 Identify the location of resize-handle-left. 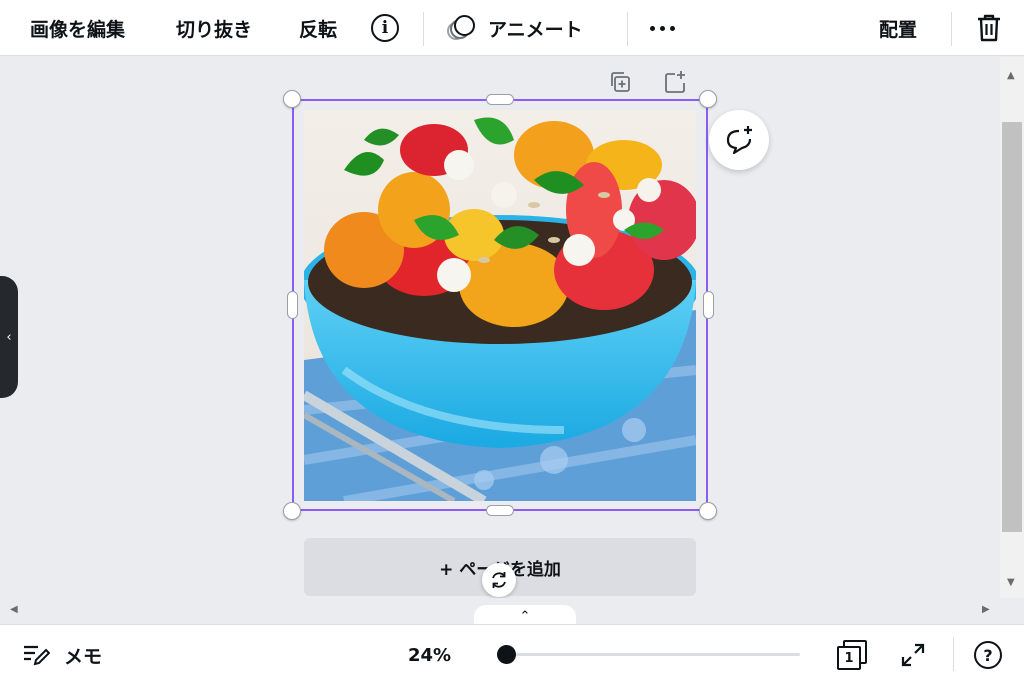
(292, 305).